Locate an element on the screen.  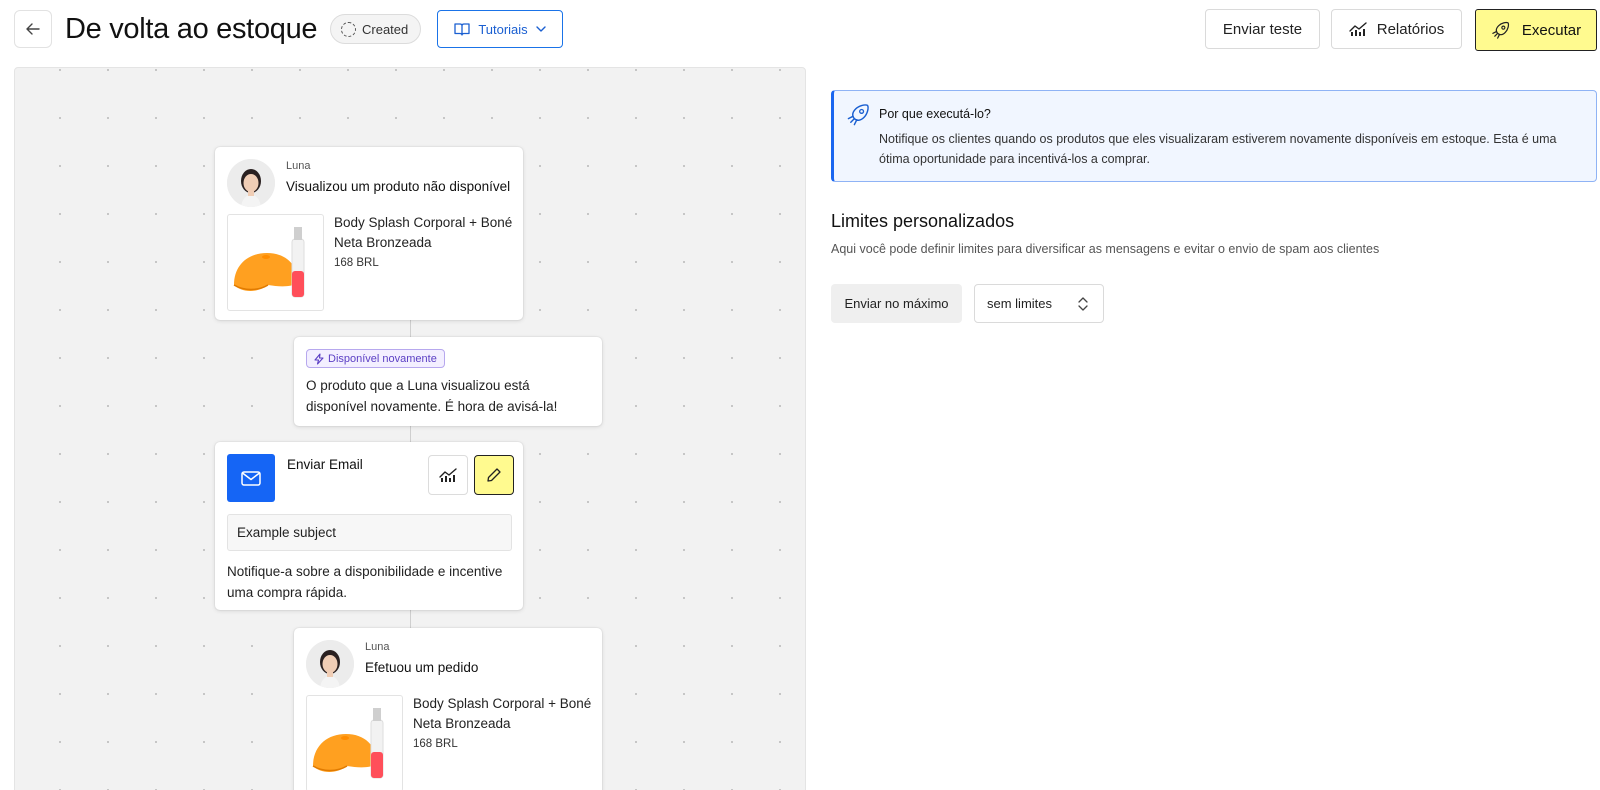
tutorials-dropdown: Tutoriais is located at coordinates (500, 29).